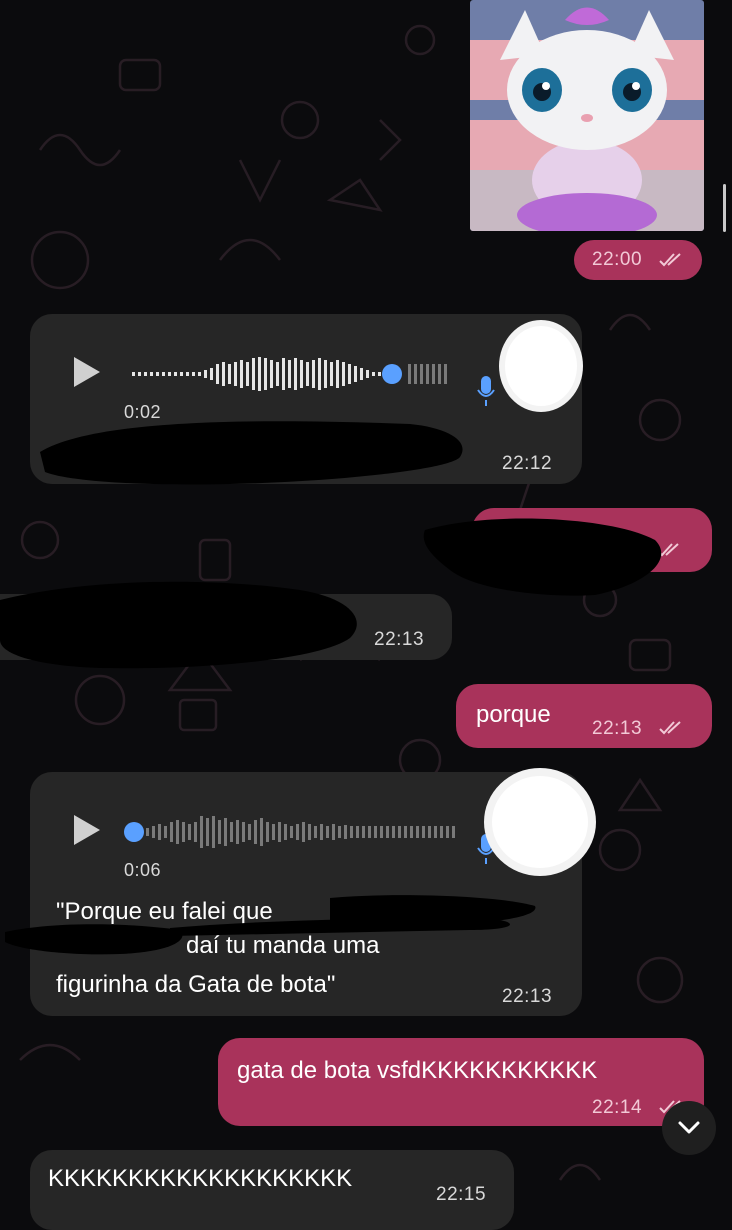 The width and height of the screenshot is (732, 1230). Describe the element at coordinates (584, 716) in the screenshot. I see `outgoing-message: porque 22:13` at that location.